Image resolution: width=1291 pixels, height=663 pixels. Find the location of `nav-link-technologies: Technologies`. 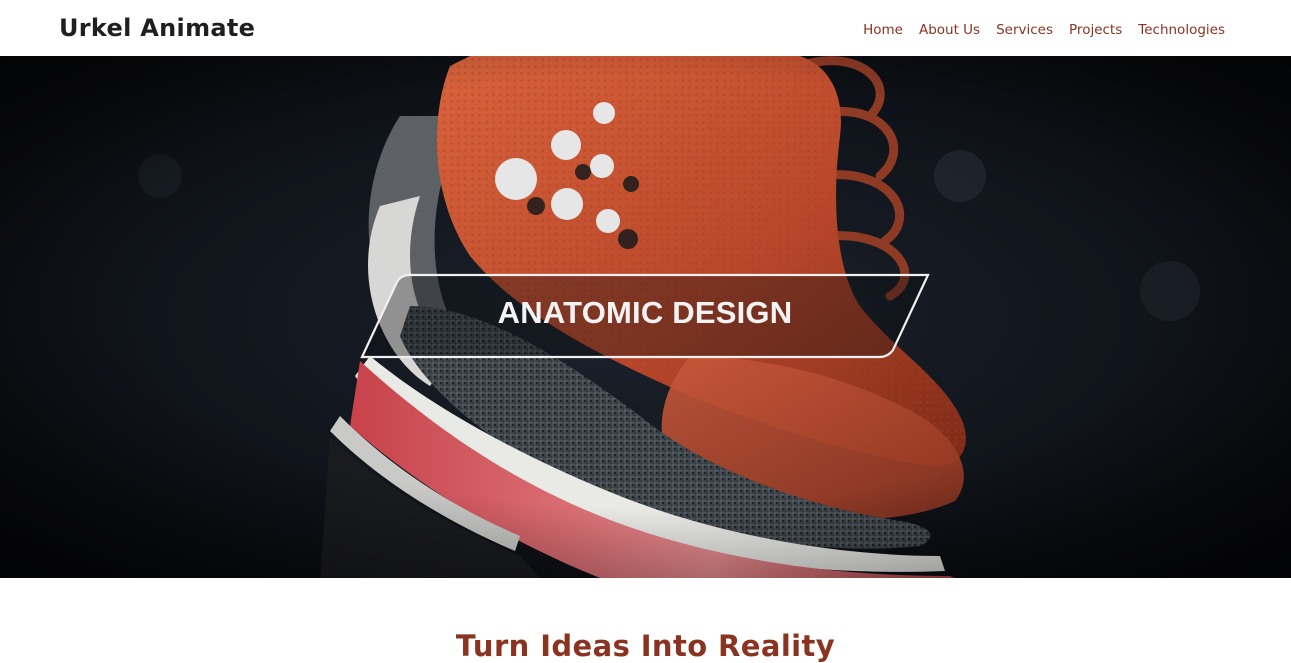

nav-link-technologies: Technologies is located at coordinates (1181, 30).